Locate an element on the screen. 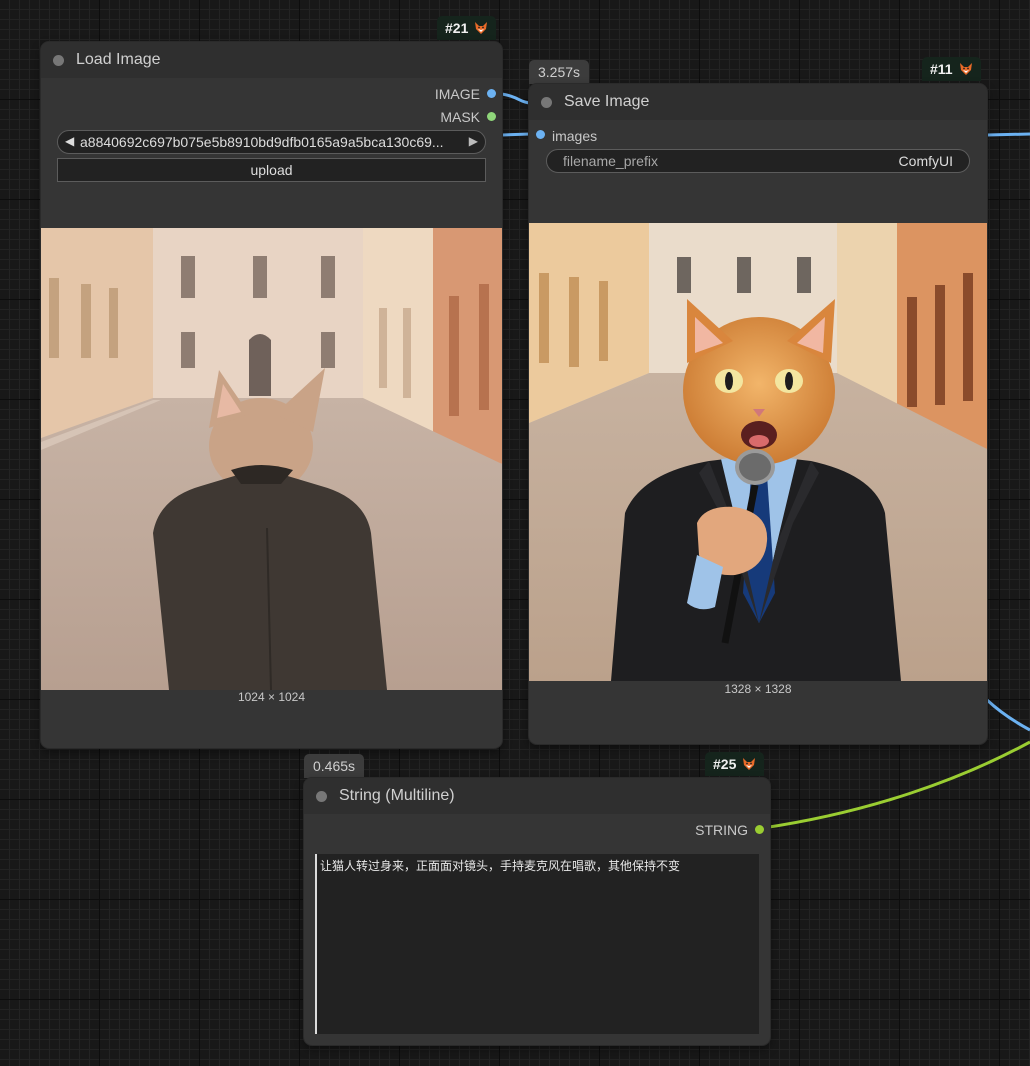  node-title: Load Image is located at coordinates (118, 59).